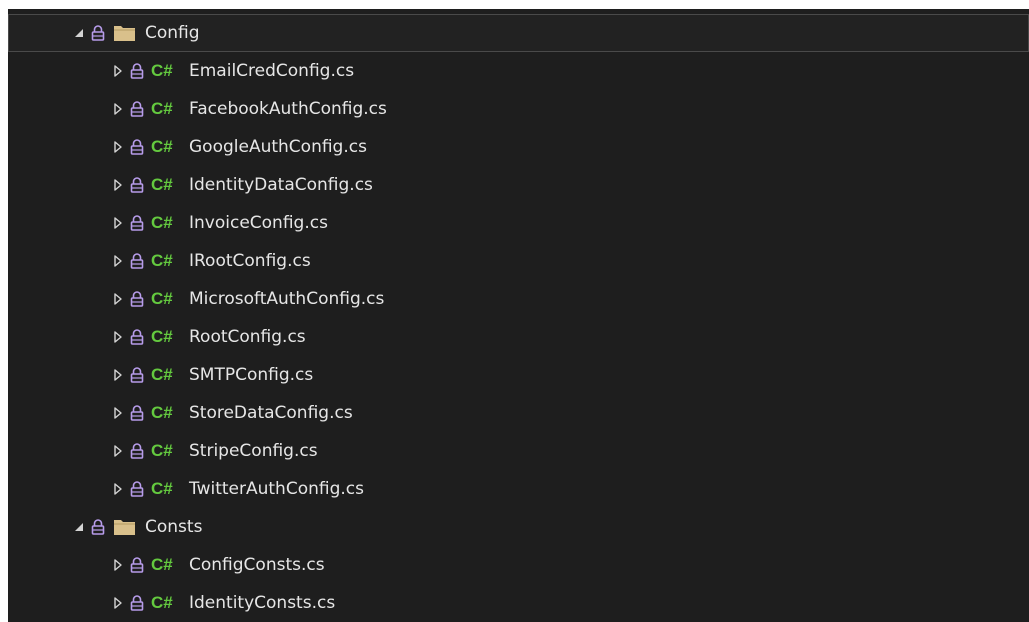  What do you see at coordinates (518, 185) in the screenshot?
I see `tree-file-item: C# IdentityDataConfig.cs` at bounding box center [518, 185].